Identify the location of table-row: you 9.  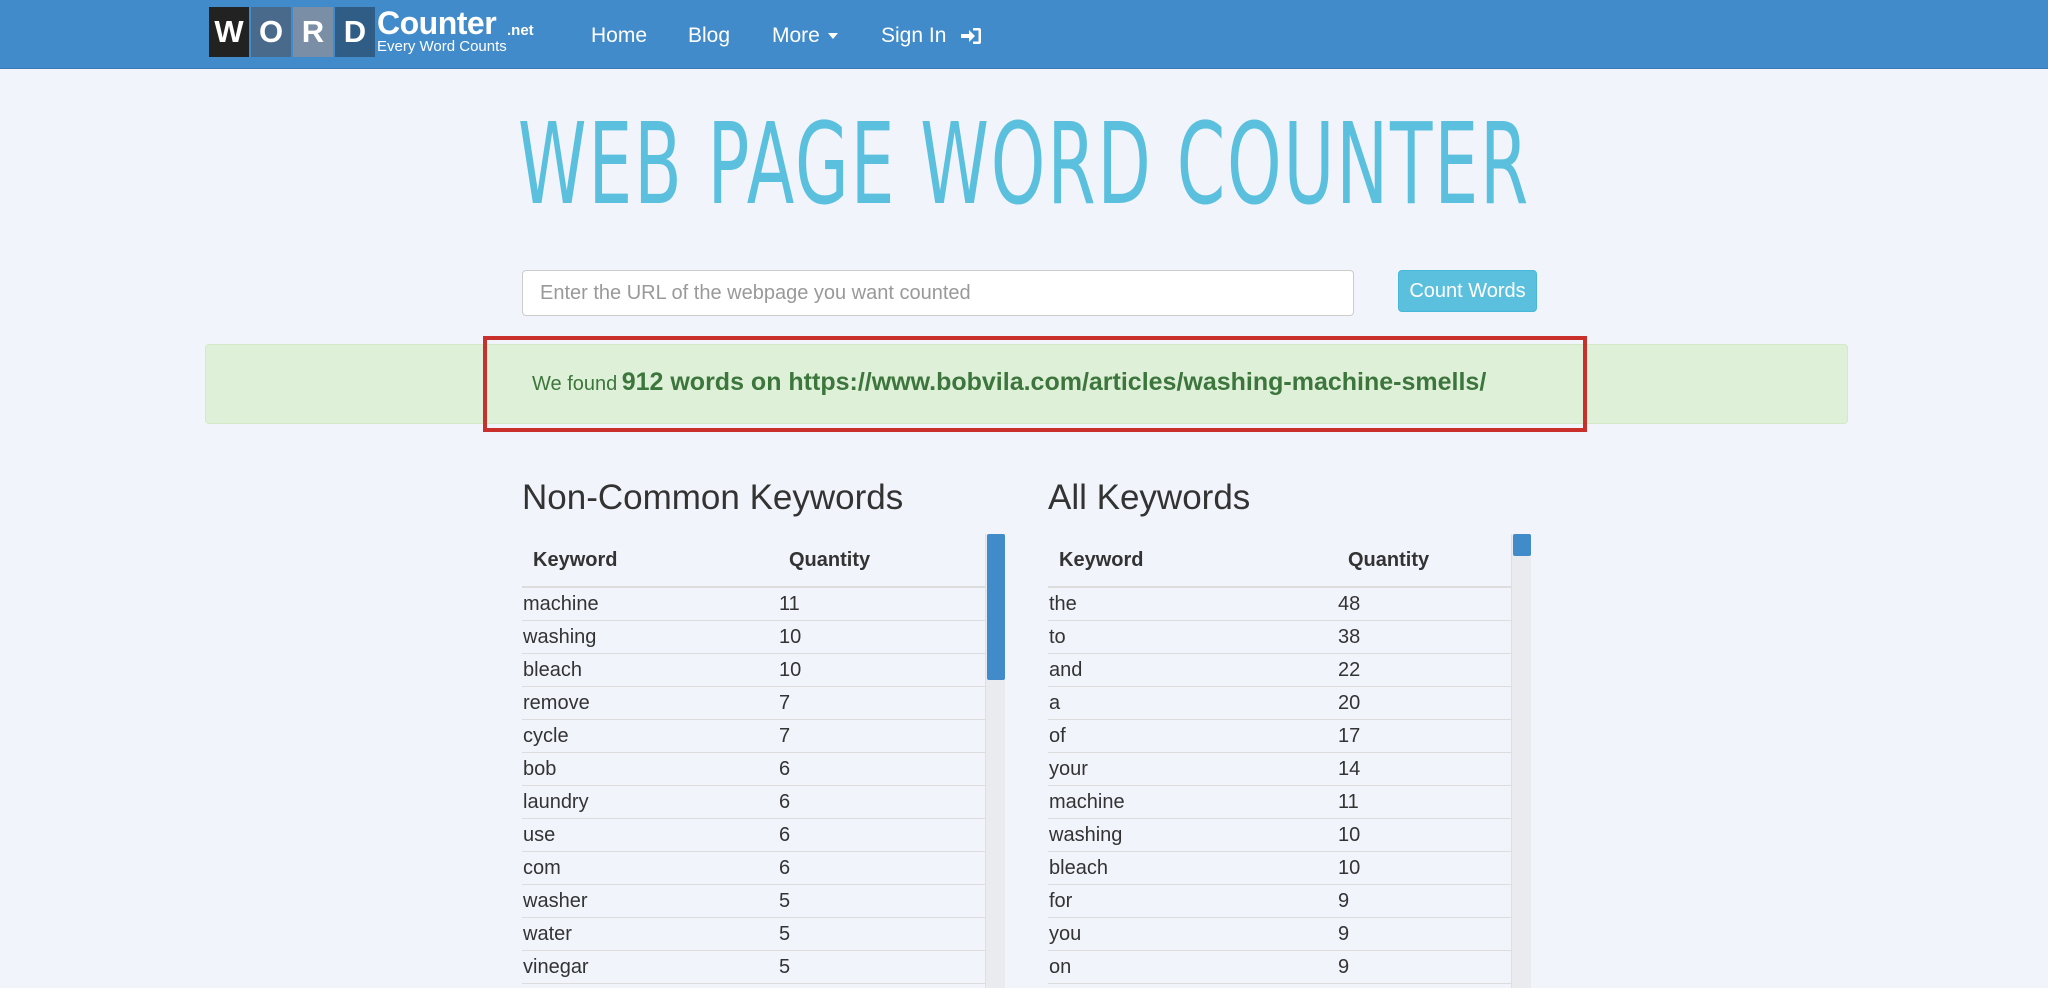
(1280, 934).